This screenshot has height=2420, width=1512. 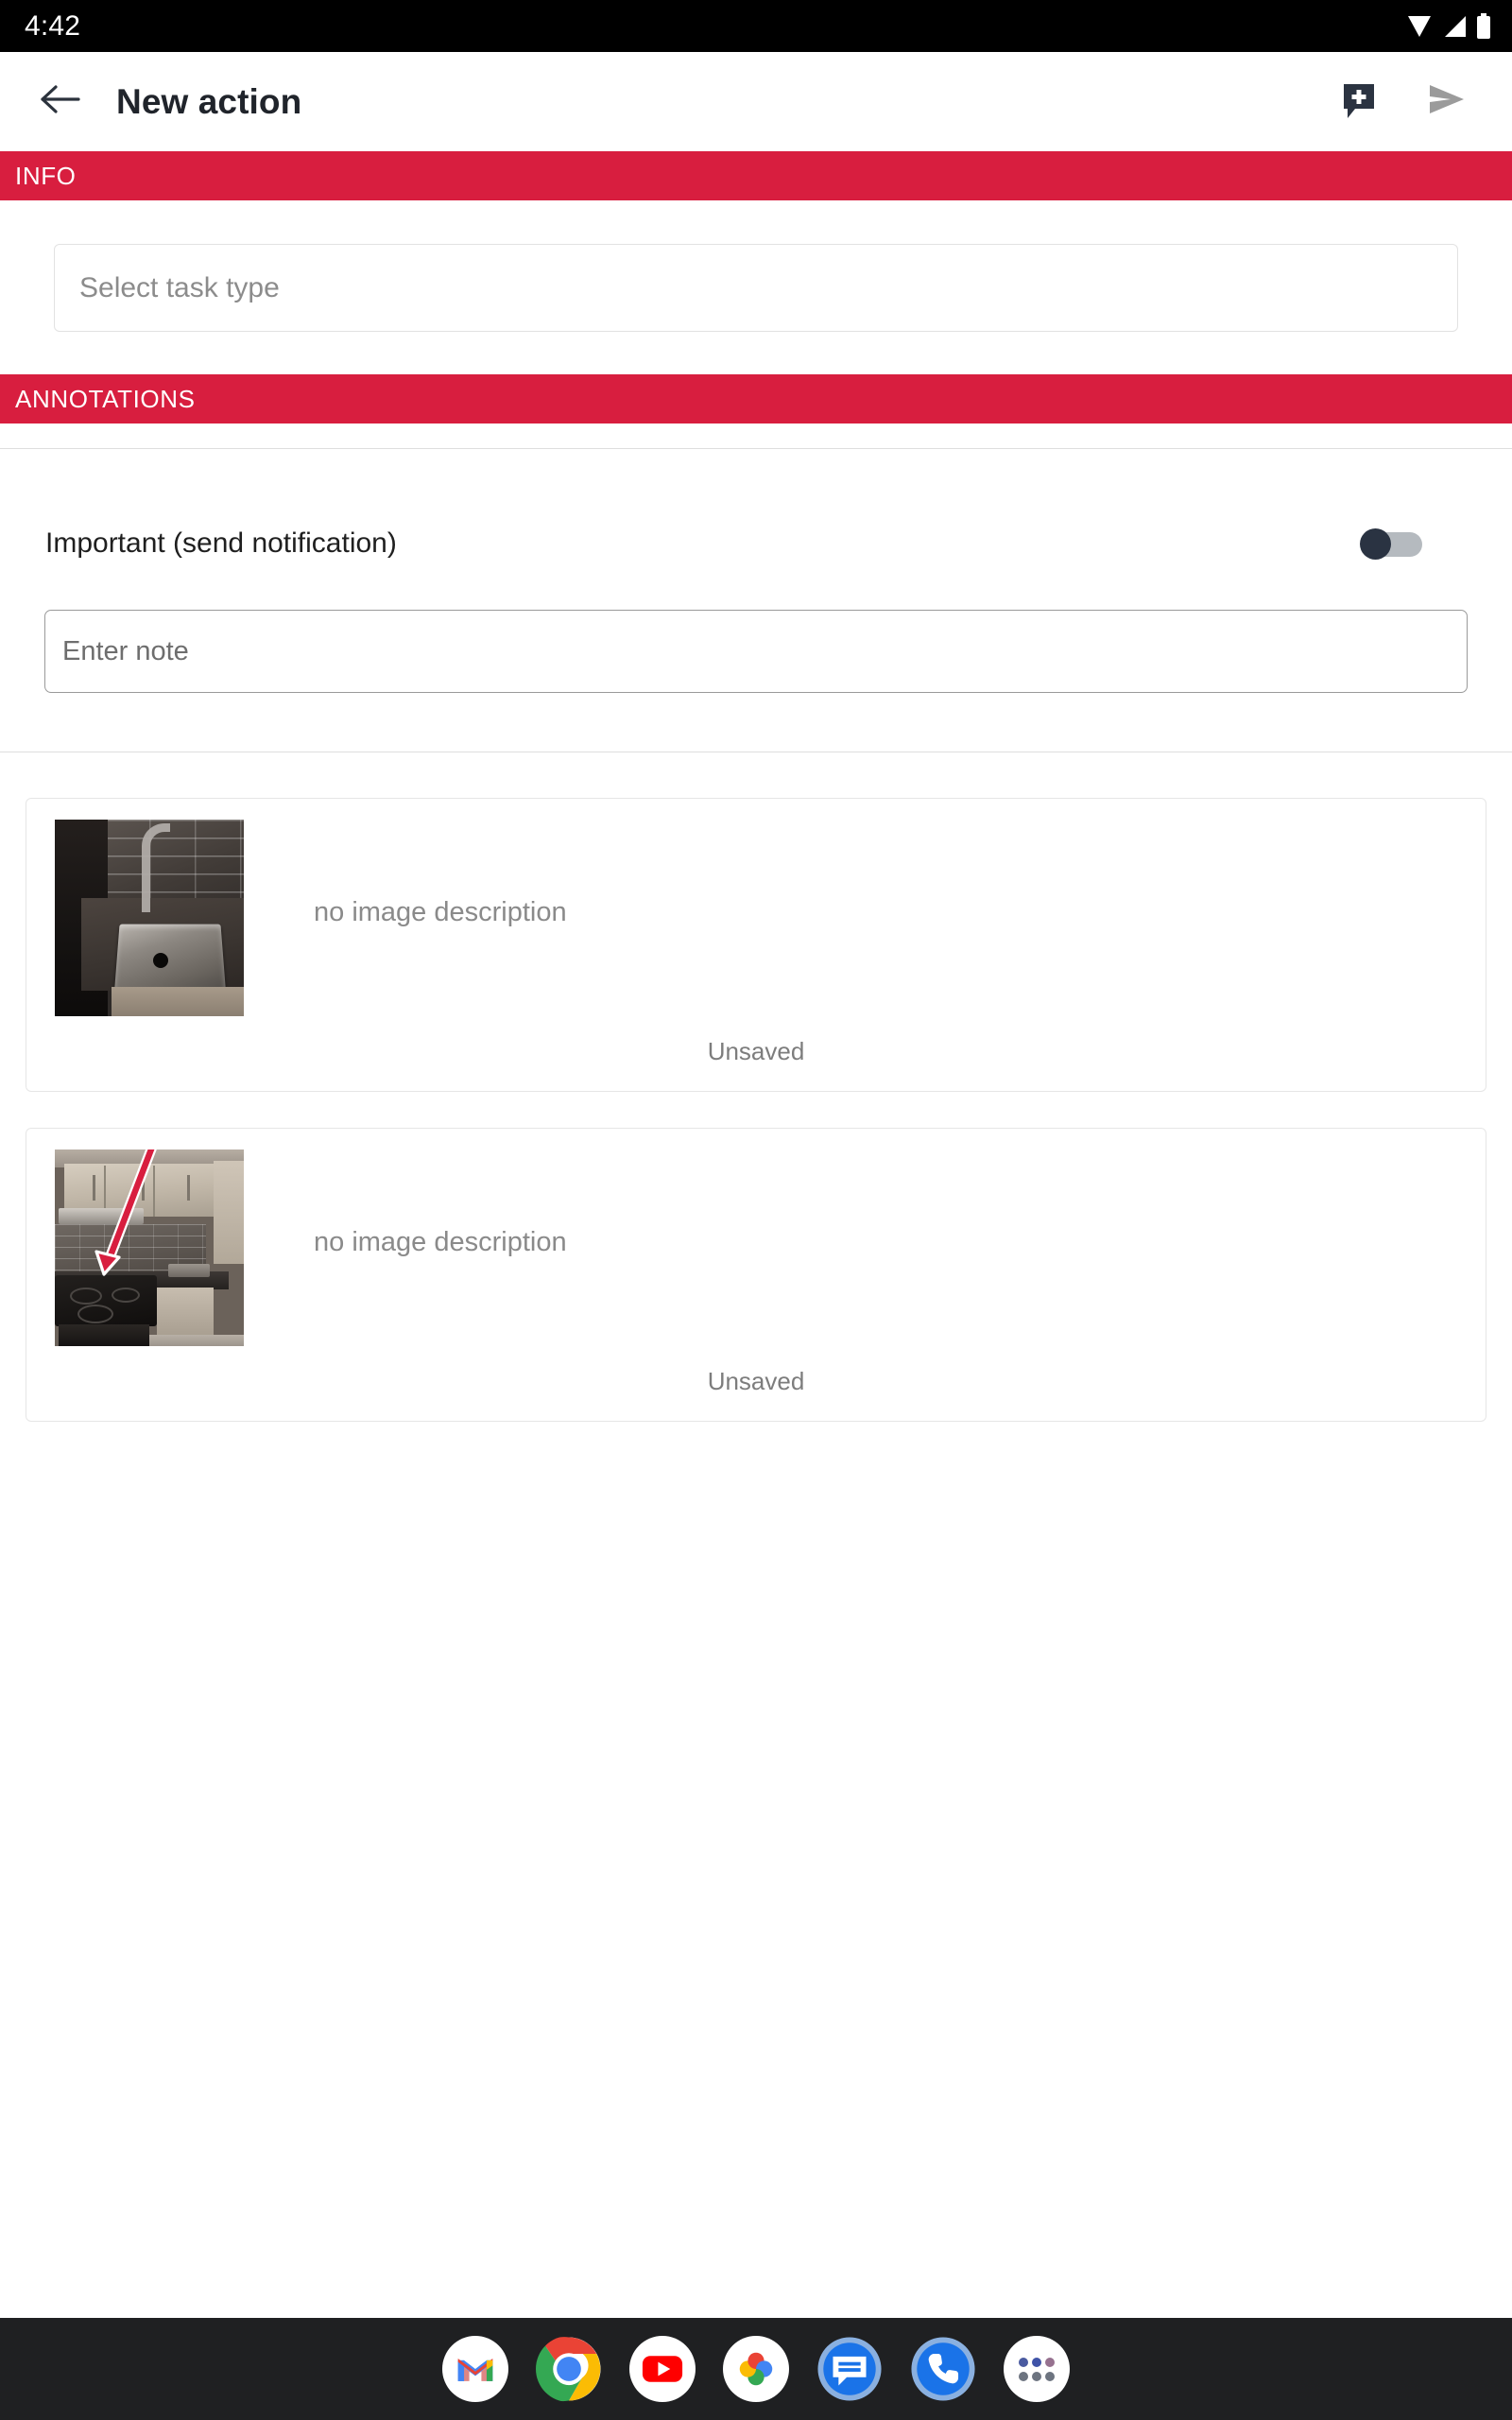 I want to click on tile-wall, so click(x=174, y=863).